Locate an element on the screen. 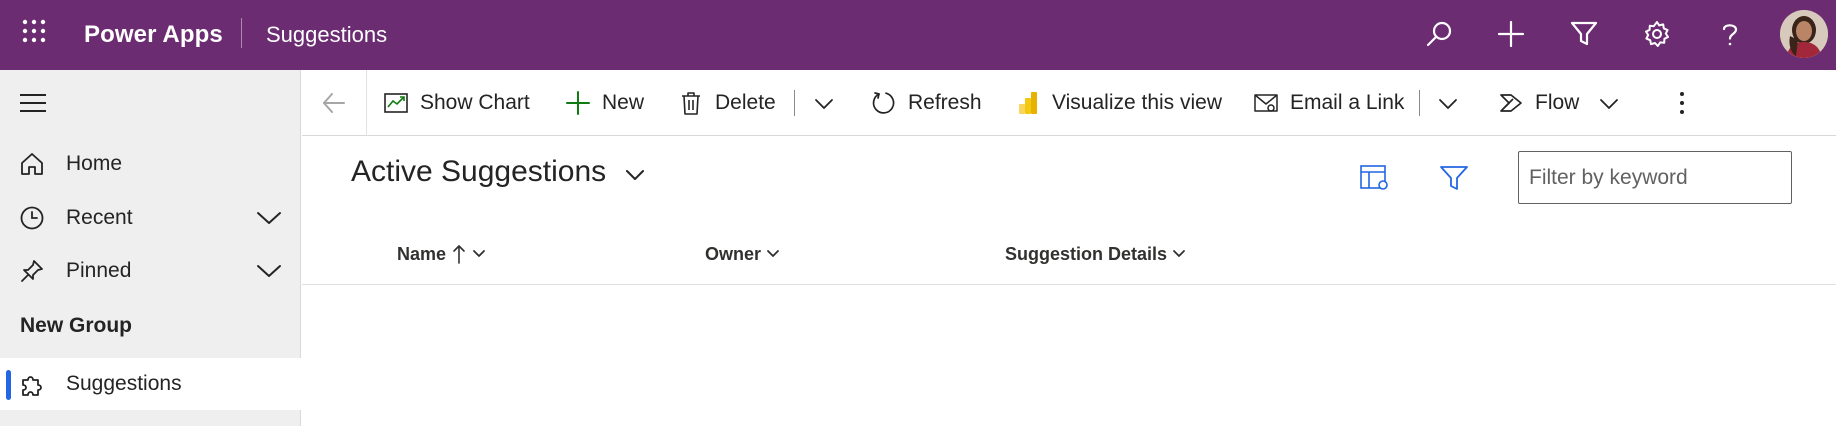 The height and width of the screenshot is (426, 1836). header-divider is located at coordinates (241, 33).